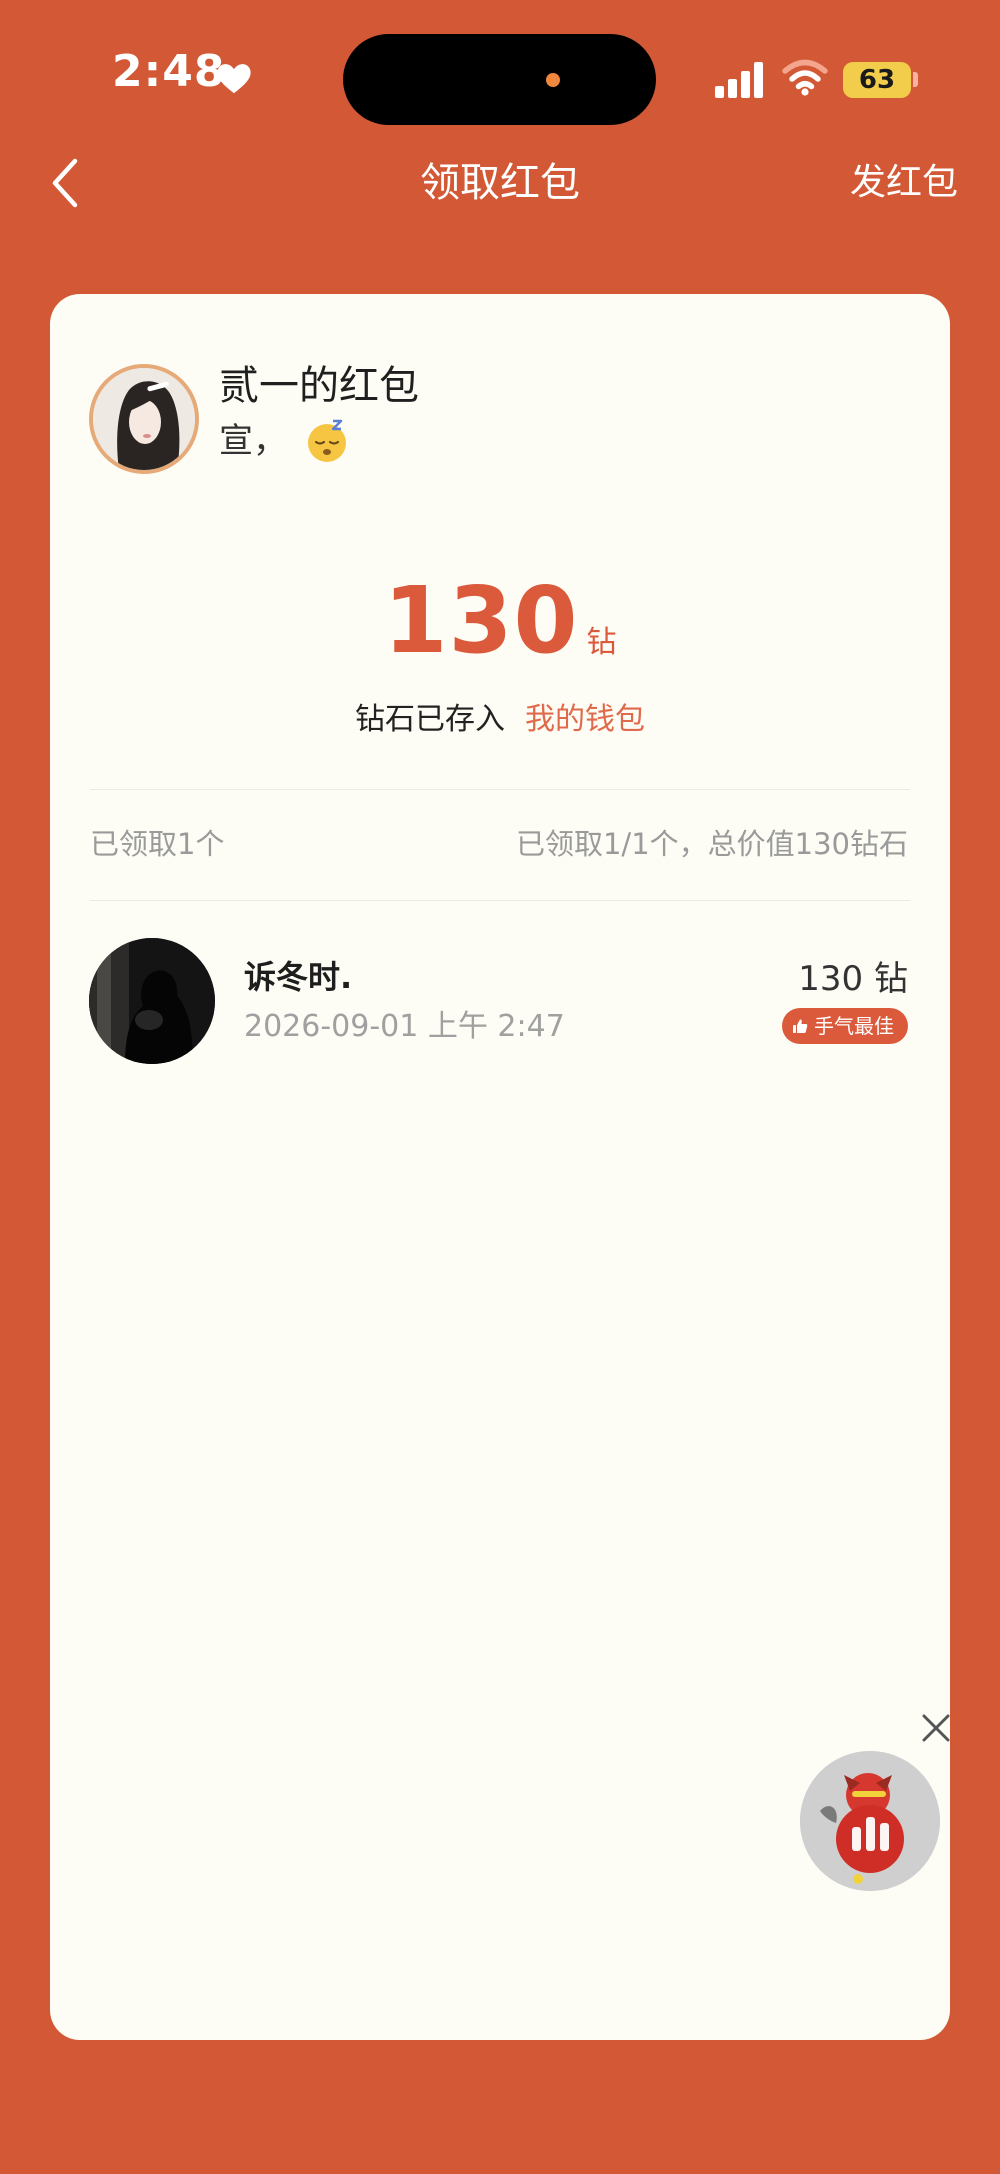 Image resolution: width=1000 pixels, height=2174 pixels. I want to click on deposit-info: 钻石已存入 我的钱包, so click(500, 720).